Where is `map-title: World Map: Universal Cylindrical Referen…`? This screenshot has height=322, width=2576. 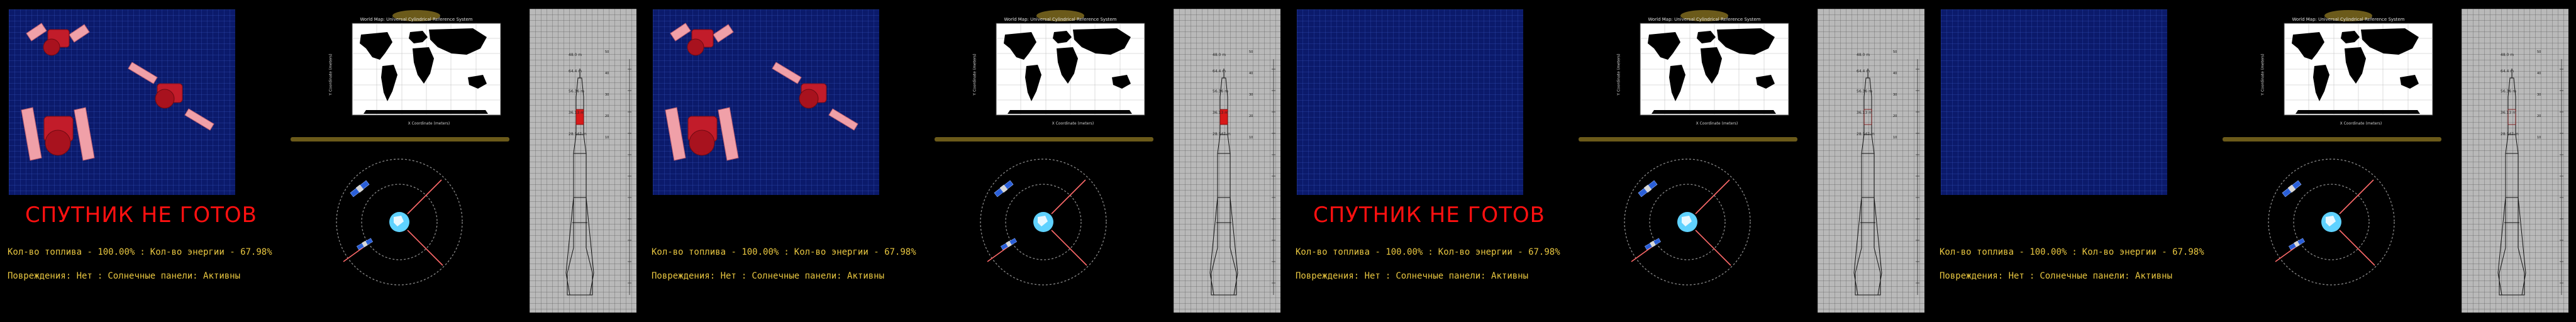 map-title: World Map: Universal Cylindrical Referen… is located at coordinates (1060, 19).